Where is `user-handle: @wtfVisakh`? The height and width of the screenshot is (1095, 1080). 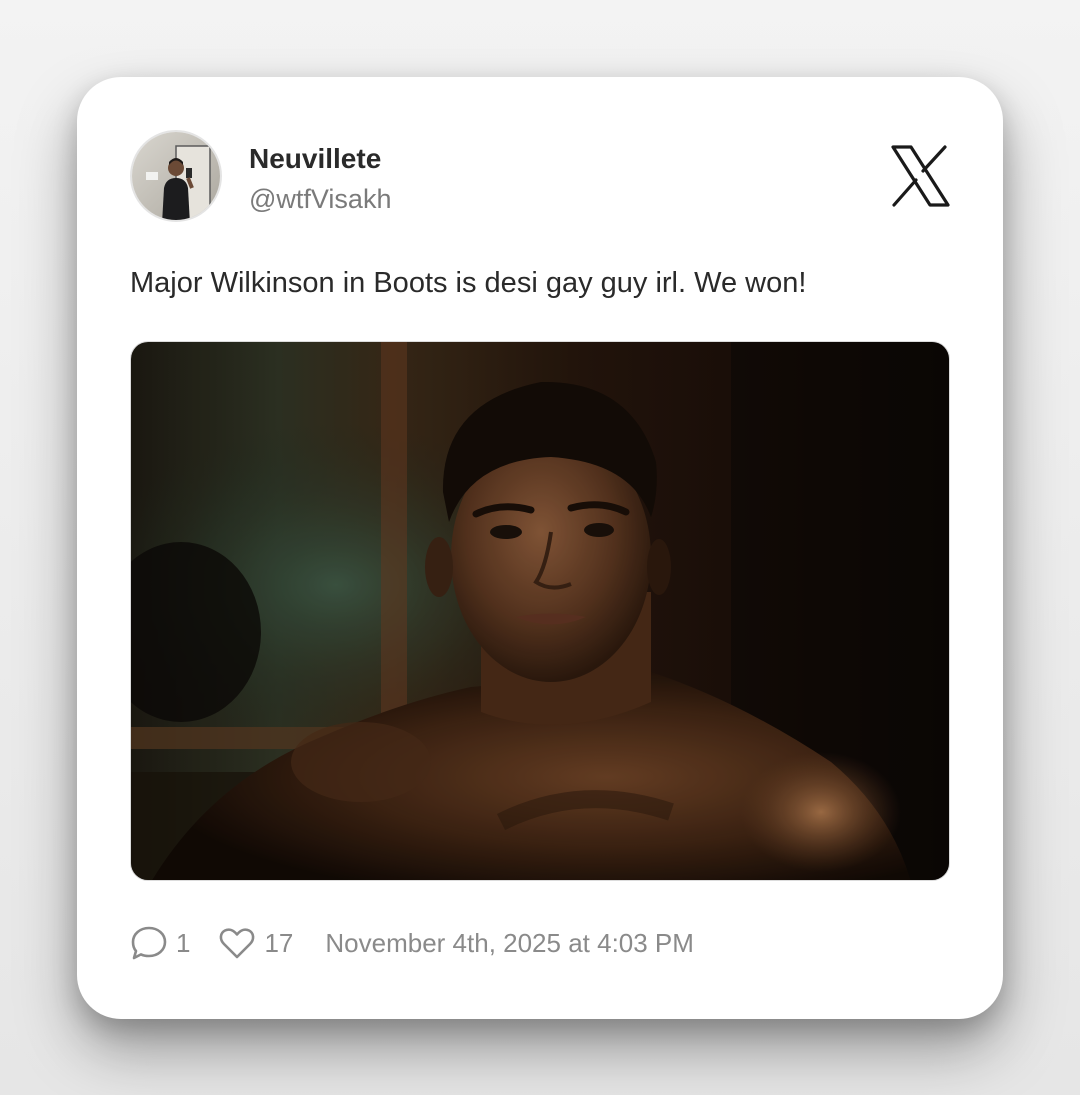
user-handle: @wtfVisakh is located at coordinates (320, 199).